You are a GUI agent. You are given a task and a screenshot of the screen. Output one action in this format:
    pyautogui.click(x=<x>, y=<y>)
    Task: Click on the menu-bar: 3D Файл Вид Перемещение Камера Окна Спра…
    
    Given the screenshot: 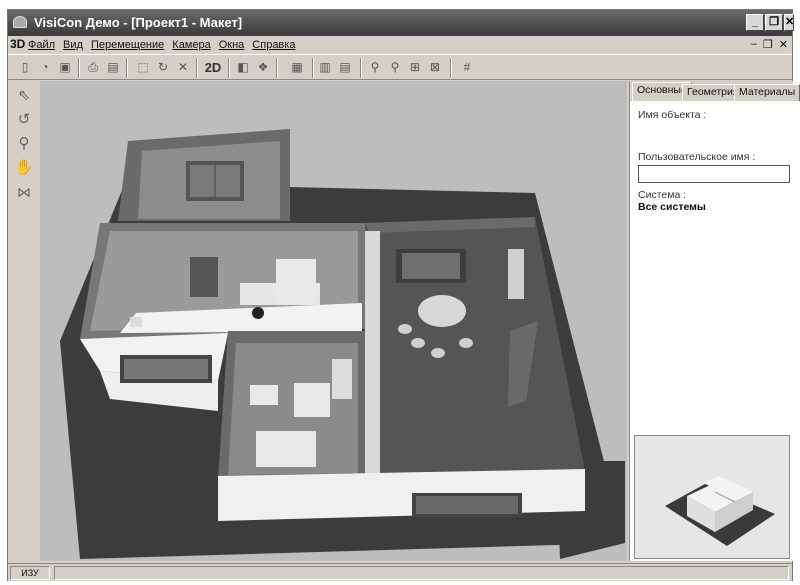 What is the action you would take?
    pyautogui.click(x=400, y=45)
    